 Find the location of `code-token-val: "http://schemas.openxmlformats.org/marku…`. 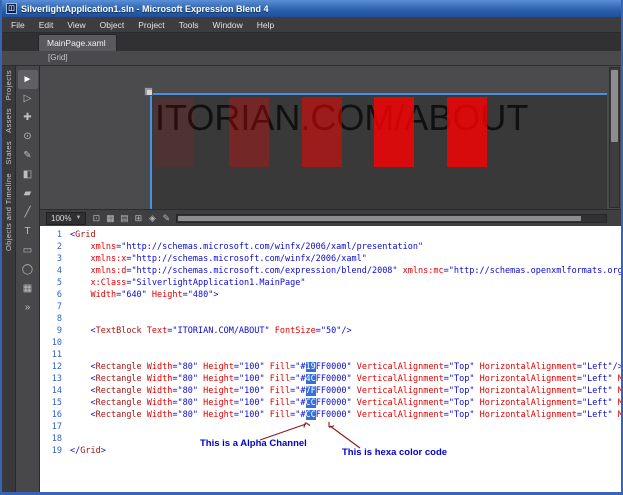

code-token-val: "http://schemas.openxmlformats.org/marku… is located at coordinates (534, 271).